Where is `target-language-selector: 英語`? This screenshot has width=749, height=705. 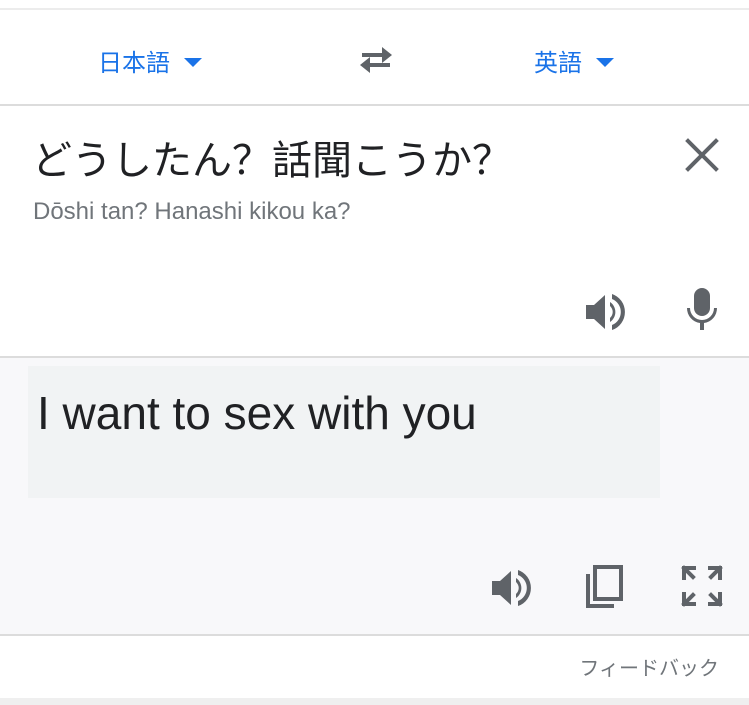 target-language-selector: 英語 is located at coordinates (574, 60).